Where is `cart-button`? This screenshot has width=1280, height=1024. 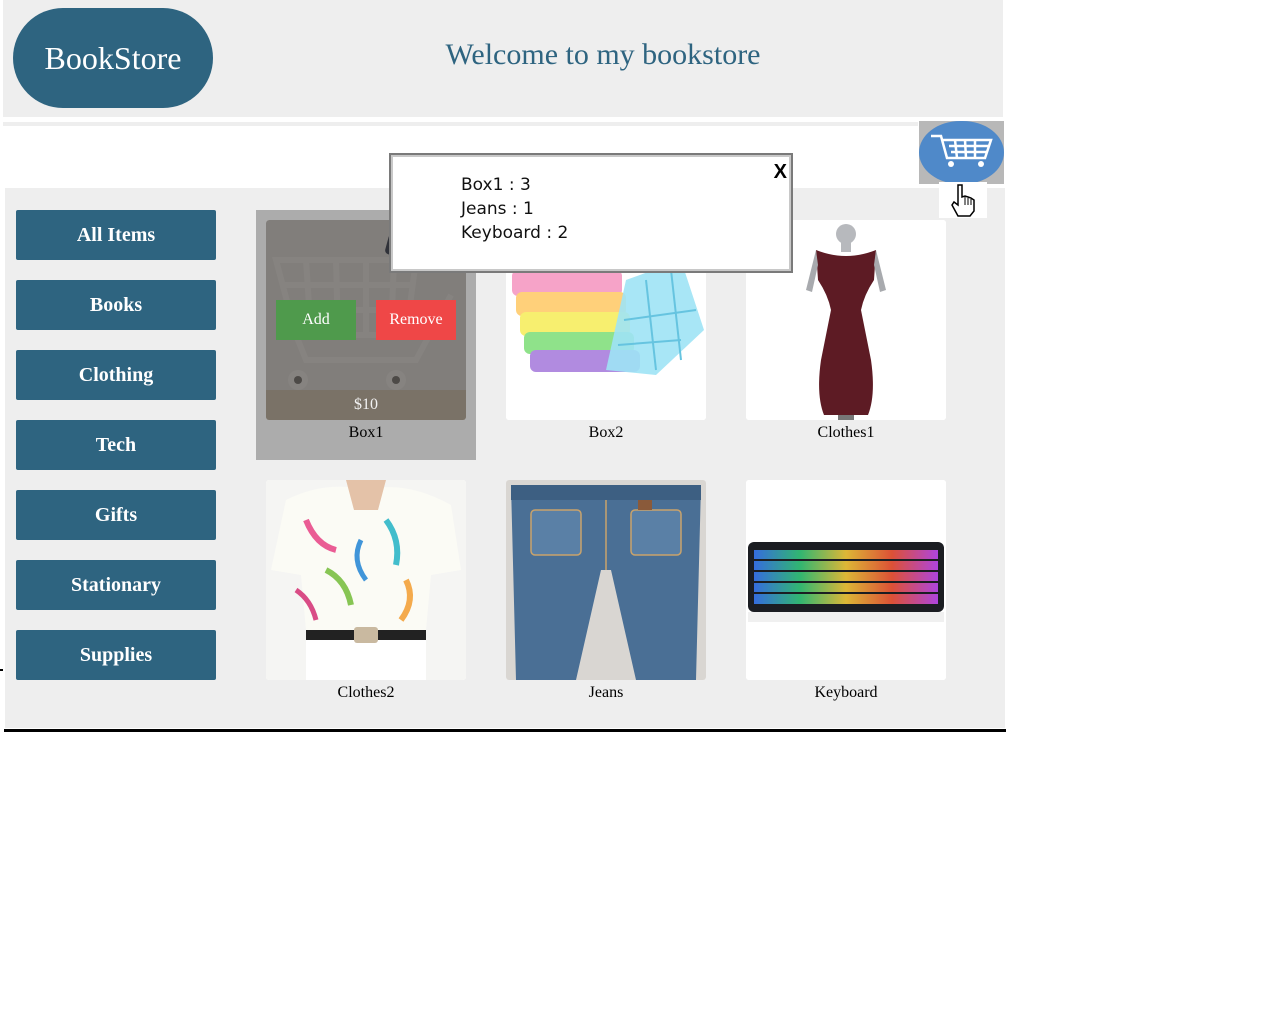 cart-button is located at coordinates (961, 152).